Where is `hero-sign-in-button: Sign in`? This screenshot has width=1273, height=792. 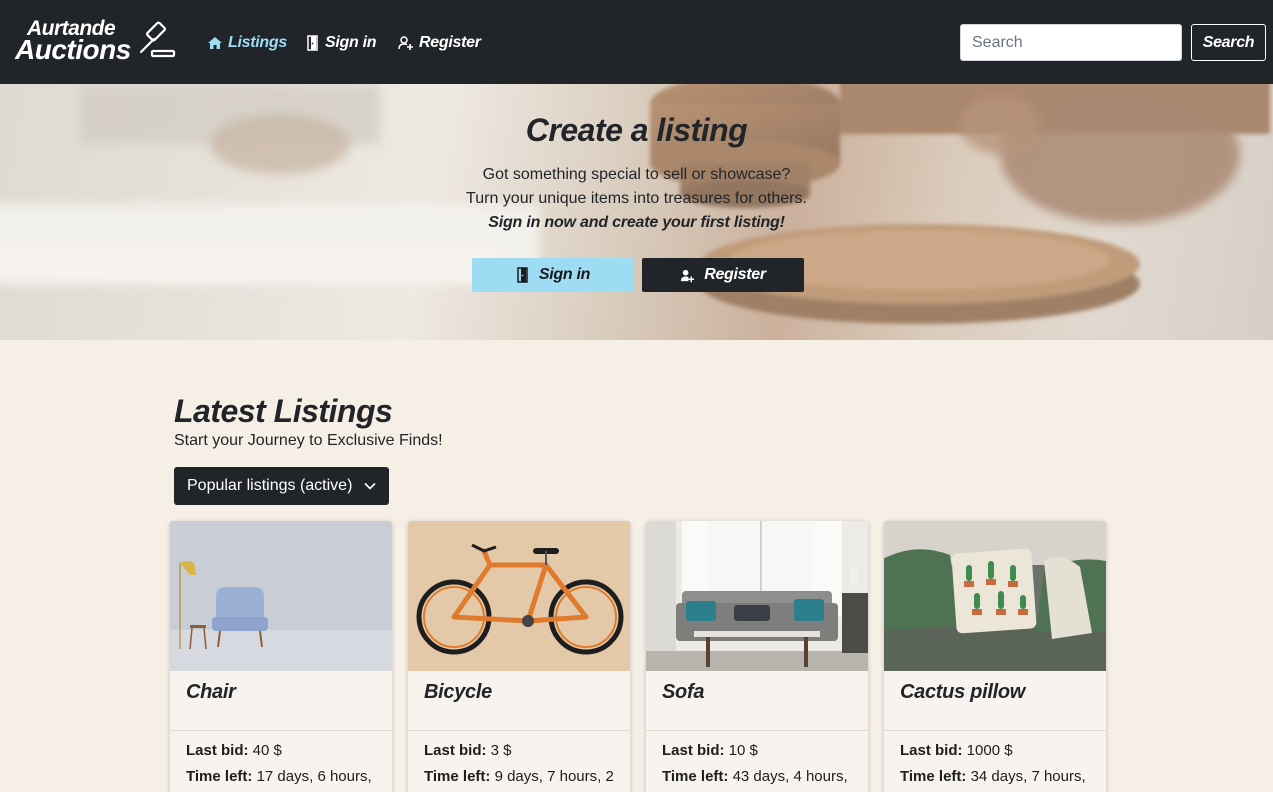 hero-sign-in-button: Sign in is located at coordinates (553, 275).